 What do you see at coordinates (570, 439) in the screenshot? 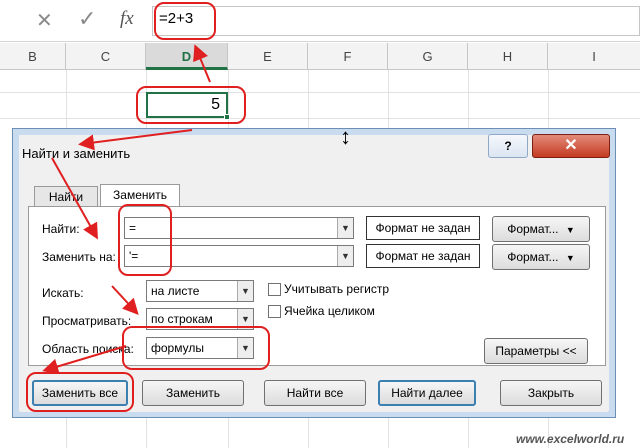
I see `watermark: www.excelworld.ru` at bounding box center [570, 439].